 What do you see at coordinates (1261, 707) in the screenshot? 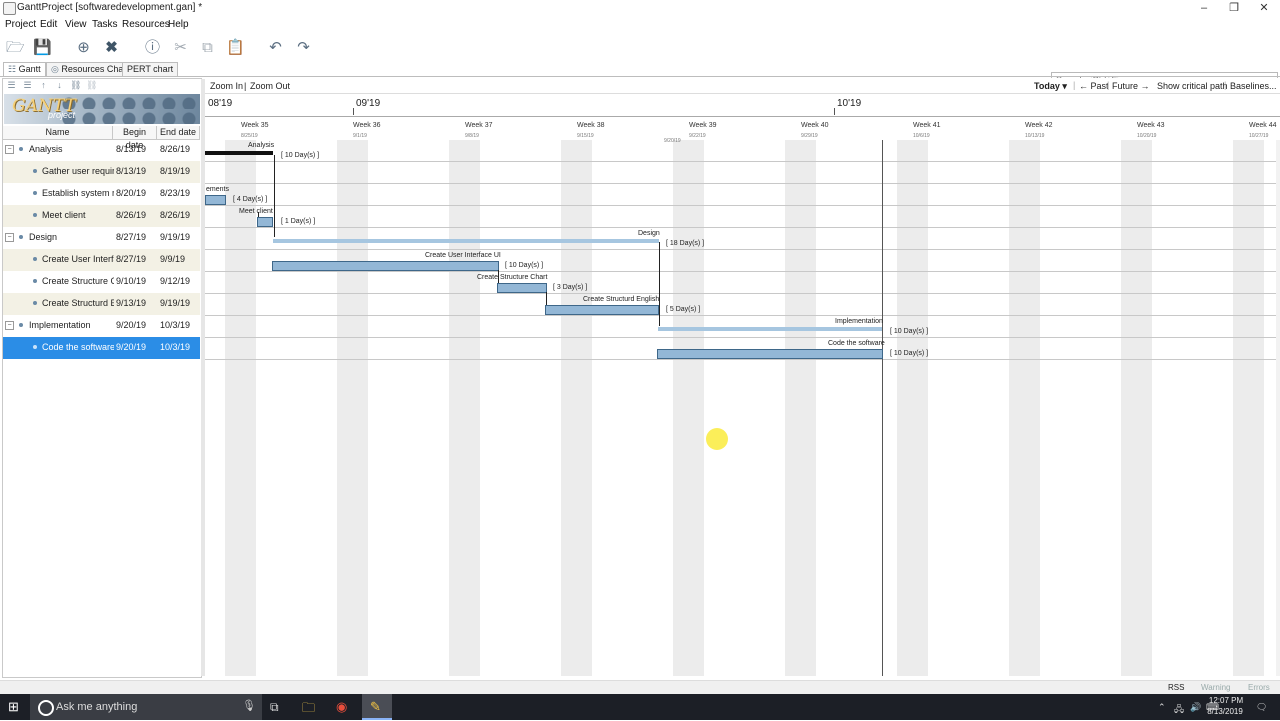
I see `notifications-icon: 🗨` at bounding box center [1261, 707].